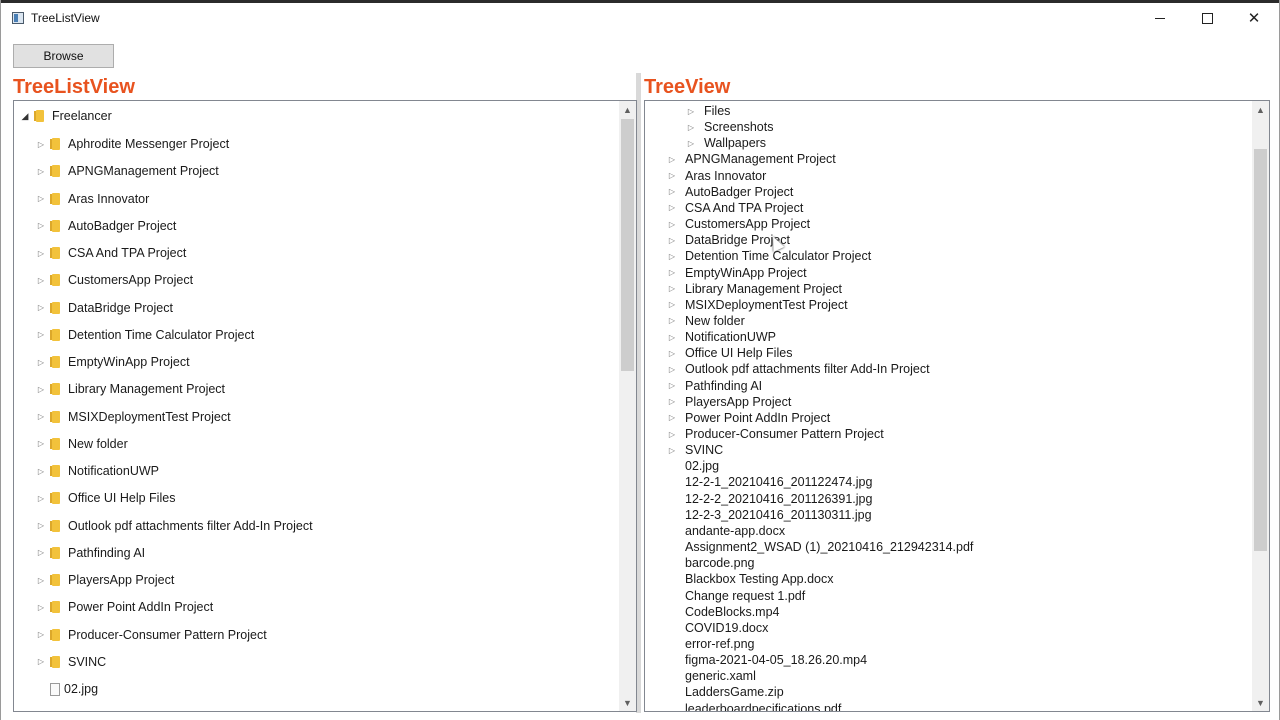  Describe the element at coordinates (1207, 18) in the screenshot. I see `maximize-button` at that location.